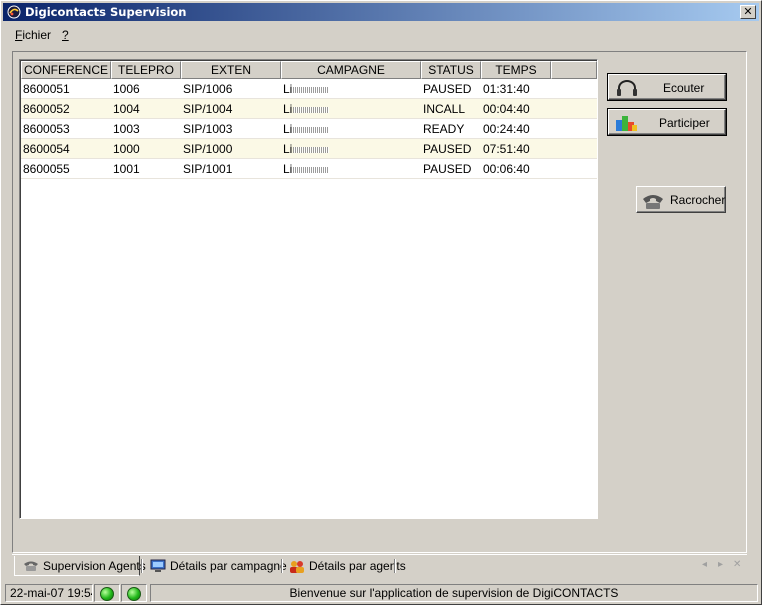  Describe the element at coordinates (627, 88) in the screenshot. I see `headphones-icon` at that location.